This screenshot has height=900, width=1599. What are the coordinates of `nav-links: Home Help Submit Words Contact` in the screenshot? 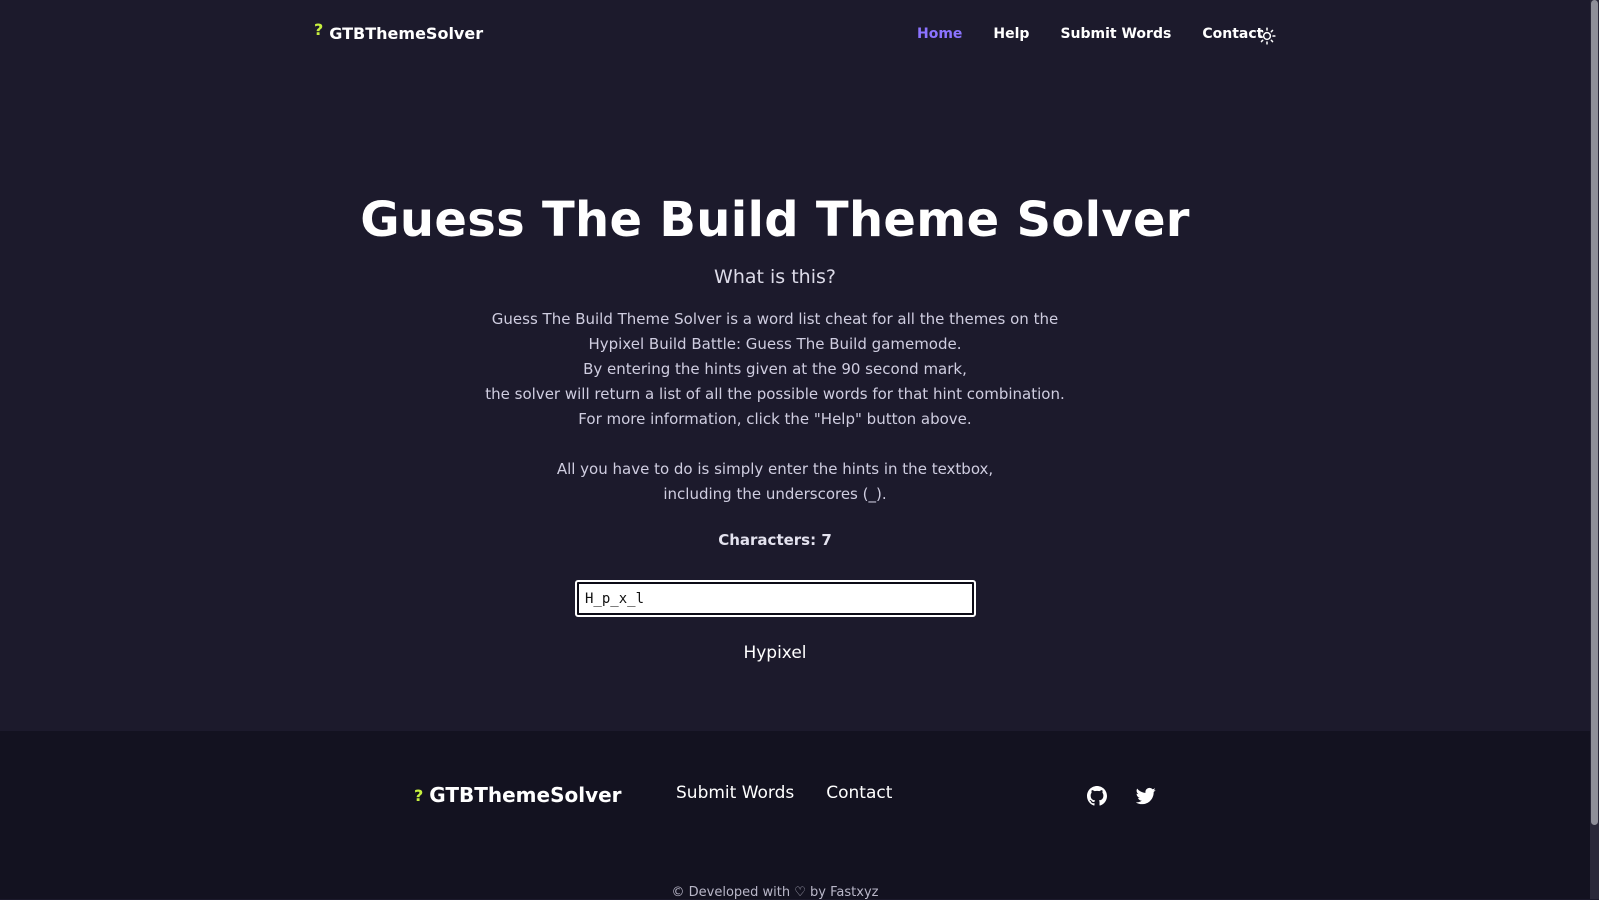 It's located at (1090, 34).